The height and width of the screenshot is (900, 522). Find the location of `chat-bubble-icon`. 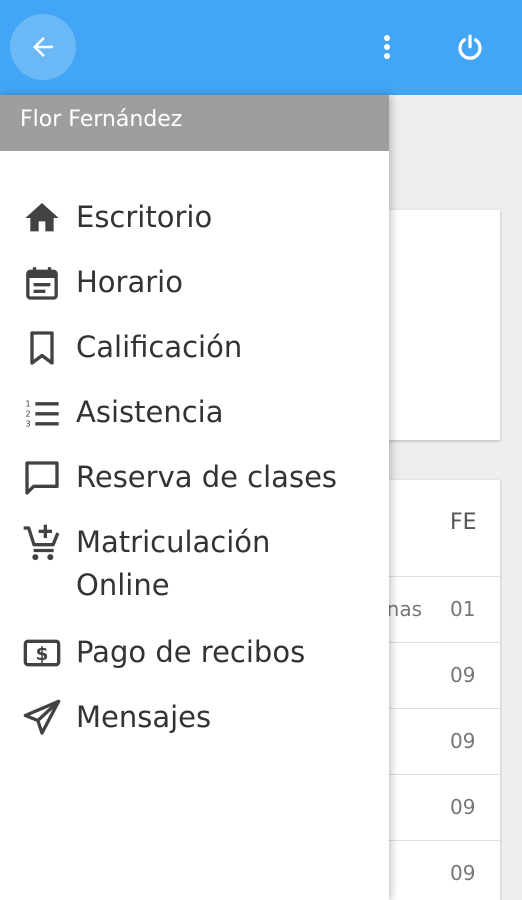

chat-bubble-icon is located at coordinates (42, 478).